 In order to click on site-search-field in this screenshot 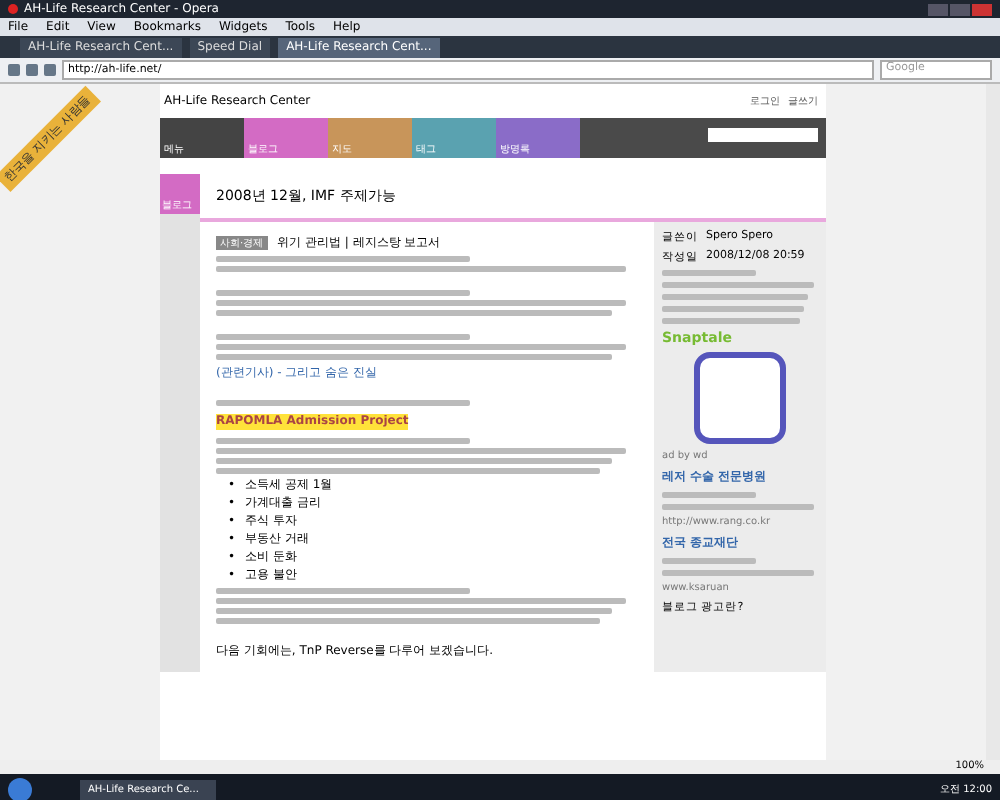, I will do `click(763, 135)`.